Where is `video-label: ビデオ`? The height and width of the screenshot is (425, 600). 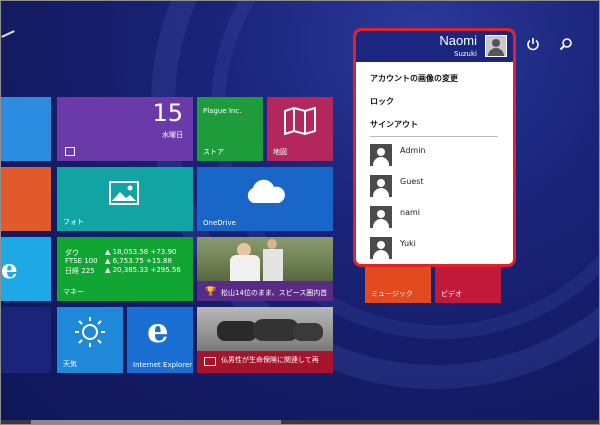 video-label: ビデオ is located at coordinates (451, 294).